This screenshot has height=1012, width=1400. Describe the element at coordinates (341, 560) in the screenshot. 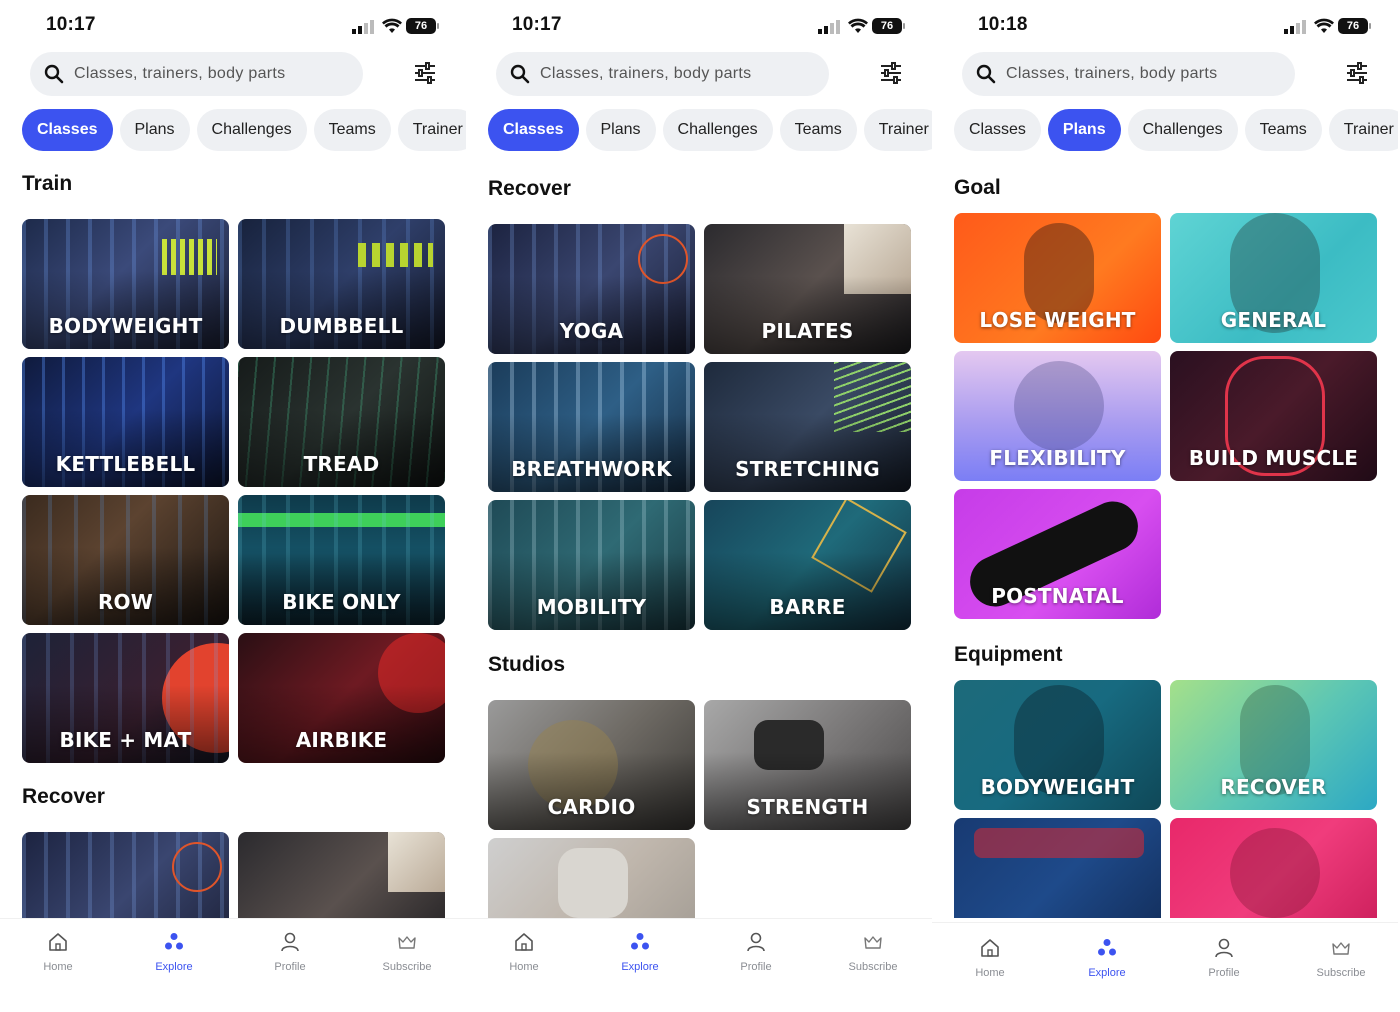

I see `tile-bike-only: BIKE ONLY` at that location.